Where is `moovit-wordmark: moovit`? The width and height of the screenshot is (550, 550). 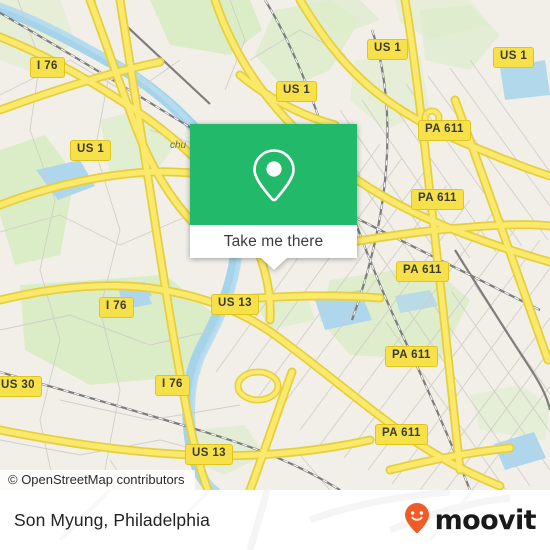 moovit-wordmark: moovit is located at coordinates (485, 520).